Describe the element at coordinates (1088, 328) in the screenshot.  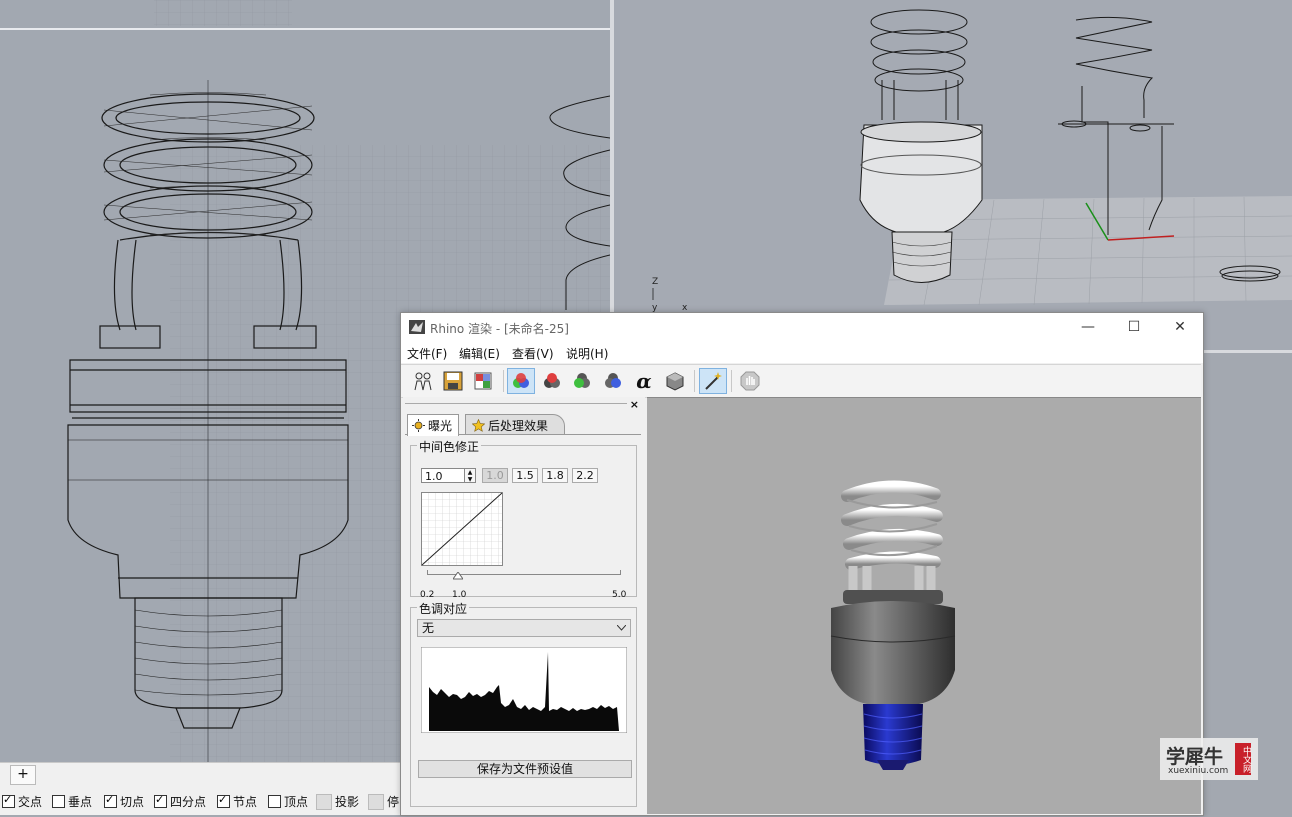
I see `minimize-button: —` at that location.